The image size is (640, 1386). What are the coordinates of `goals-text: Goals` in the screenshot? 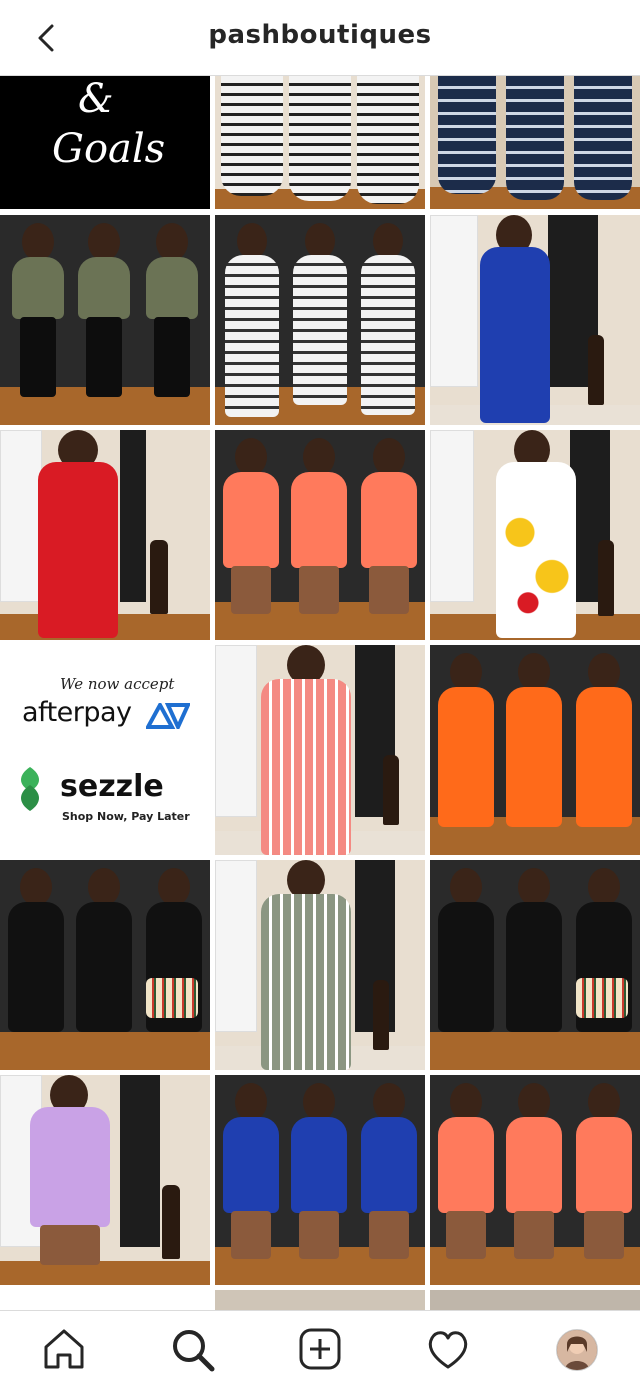 It's located at (109, 149).